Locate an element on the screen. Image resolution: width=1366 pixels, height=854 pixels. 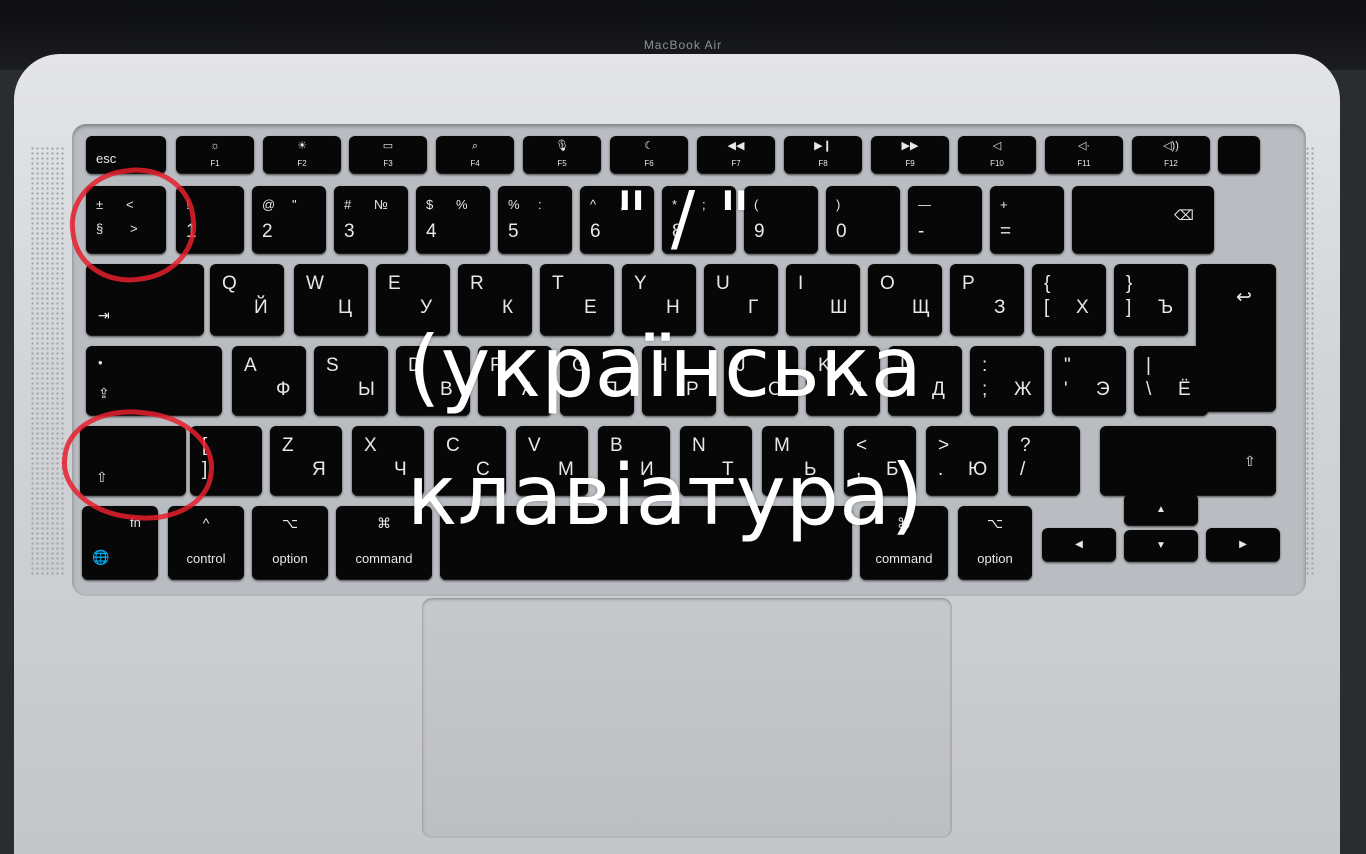
key-cyrillic-label: Н is located at coordinates (673, 307).